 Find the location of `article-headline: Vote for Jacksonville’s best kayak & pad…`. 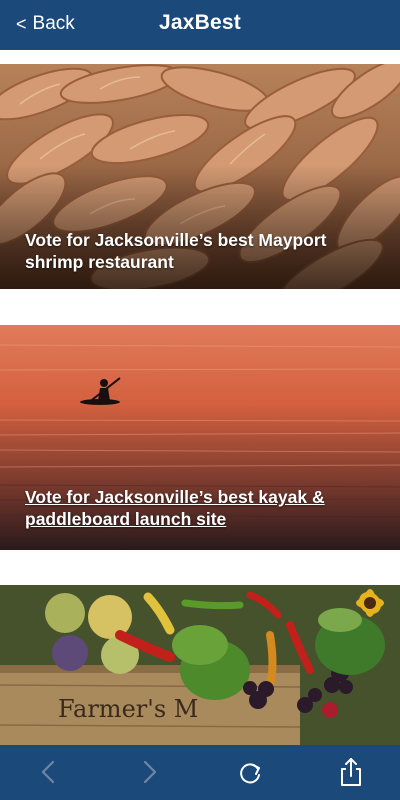

article-headline: Vote for Jacksonville’s best kayak & pad… is located at coordinates (202, 508).